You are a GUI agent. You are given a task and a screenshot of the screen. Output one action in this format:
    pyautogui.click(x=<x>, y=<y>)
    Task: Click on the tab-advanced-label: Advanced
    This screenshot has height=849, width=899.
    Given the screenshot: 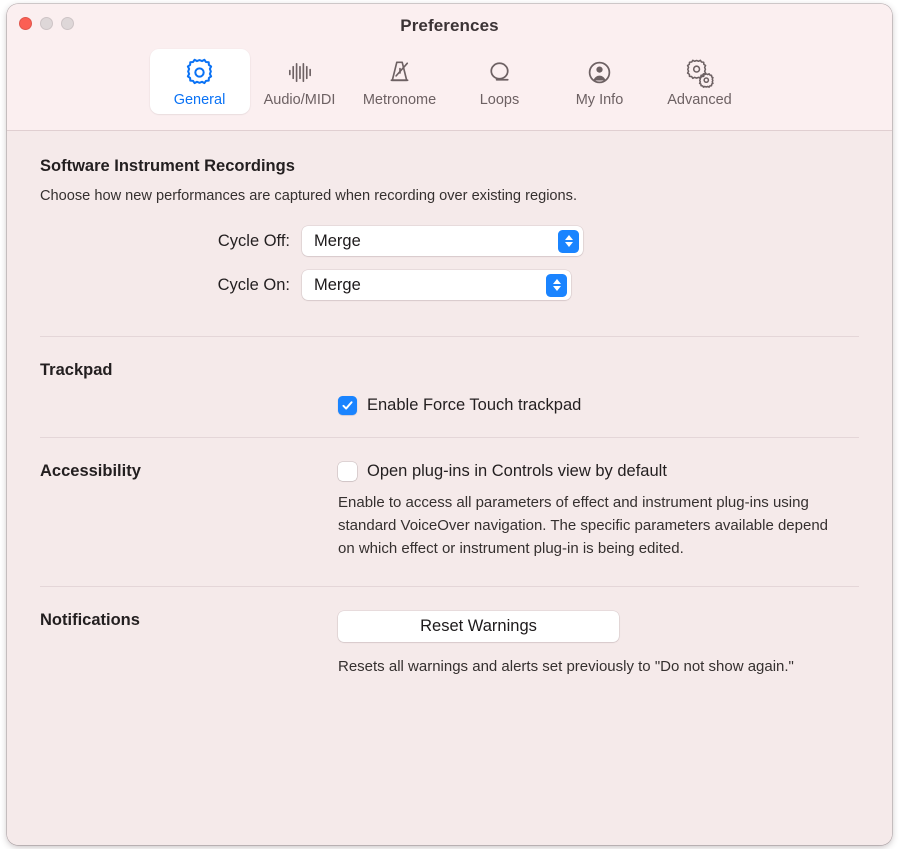 What is the action you would take?
    pyautogui.click(x=699, y=100)
    